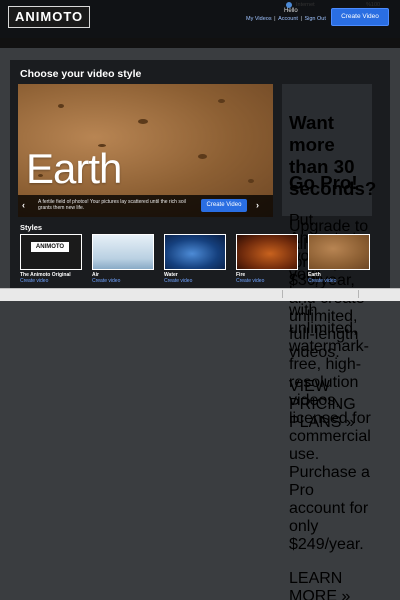  Describe the element at coordinates (200, 43) in the screenshot. I see `header-divider` at that location.